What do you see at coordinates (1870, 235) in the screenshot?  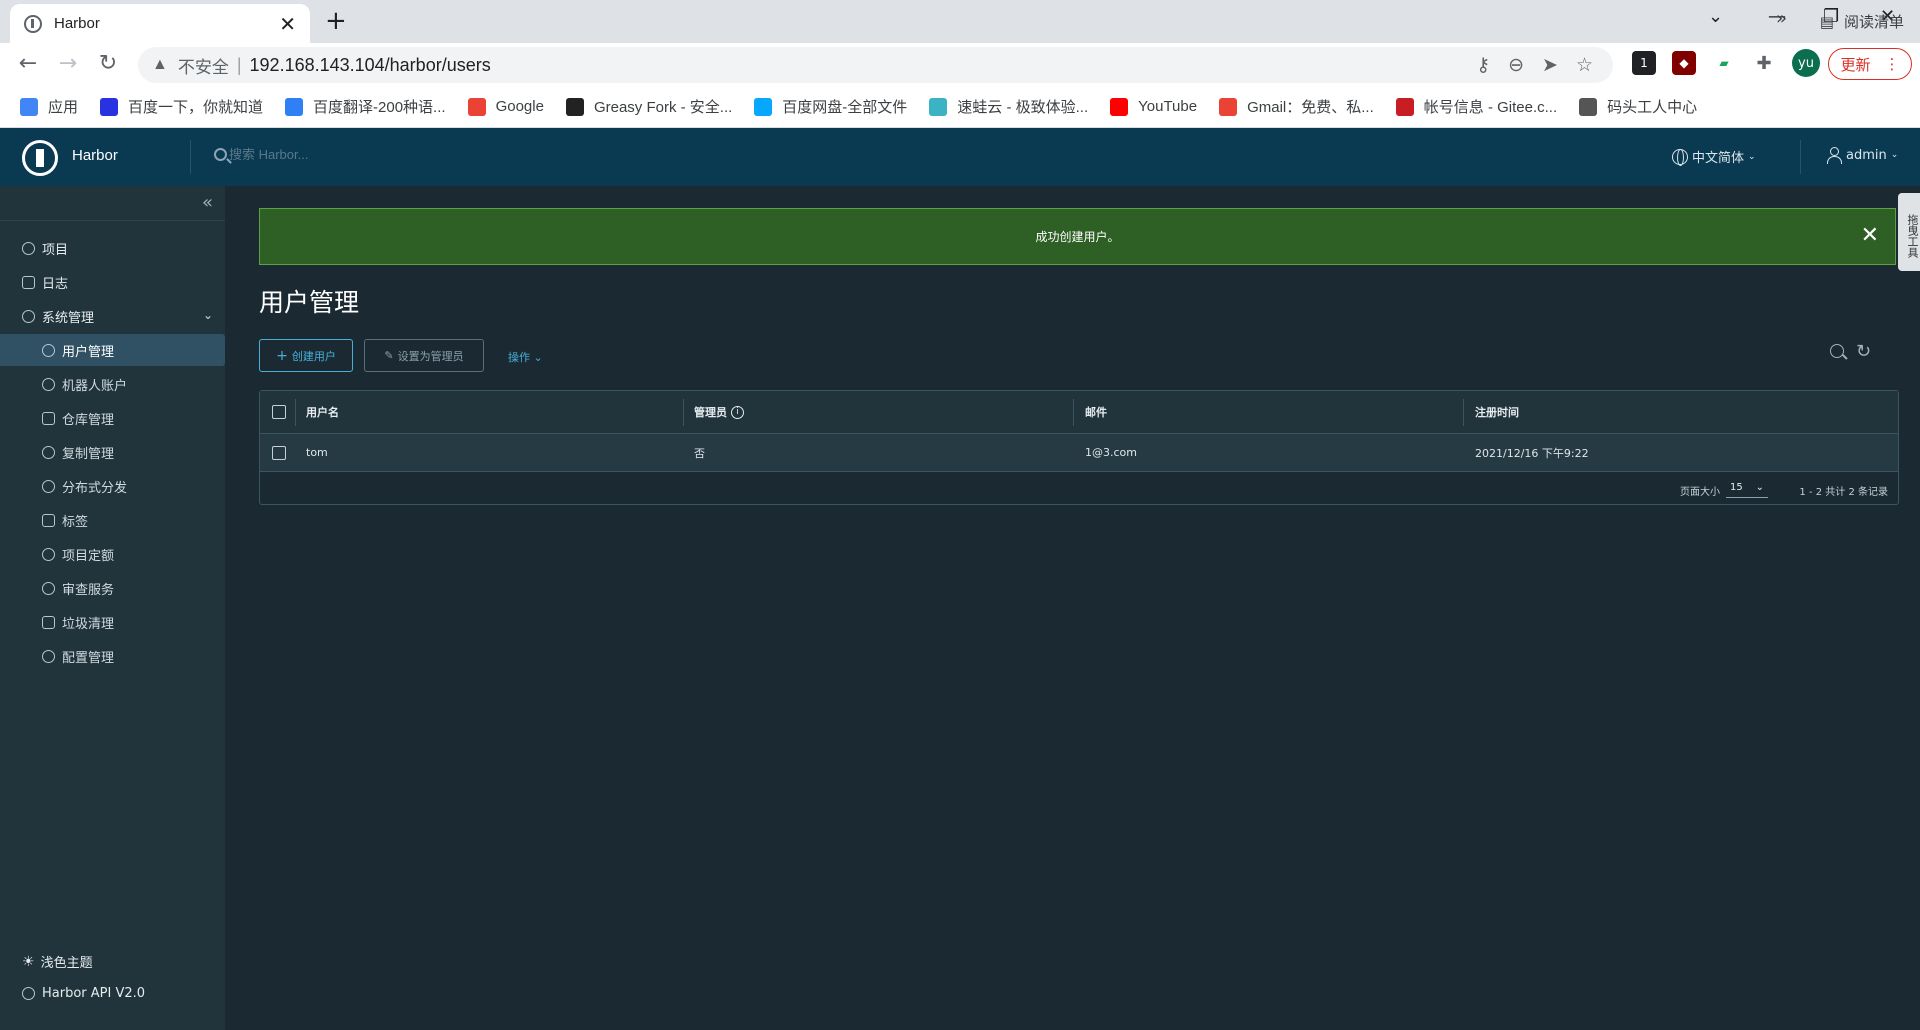 I see `close-icon: ✕` at bounding box center [1870, 235].